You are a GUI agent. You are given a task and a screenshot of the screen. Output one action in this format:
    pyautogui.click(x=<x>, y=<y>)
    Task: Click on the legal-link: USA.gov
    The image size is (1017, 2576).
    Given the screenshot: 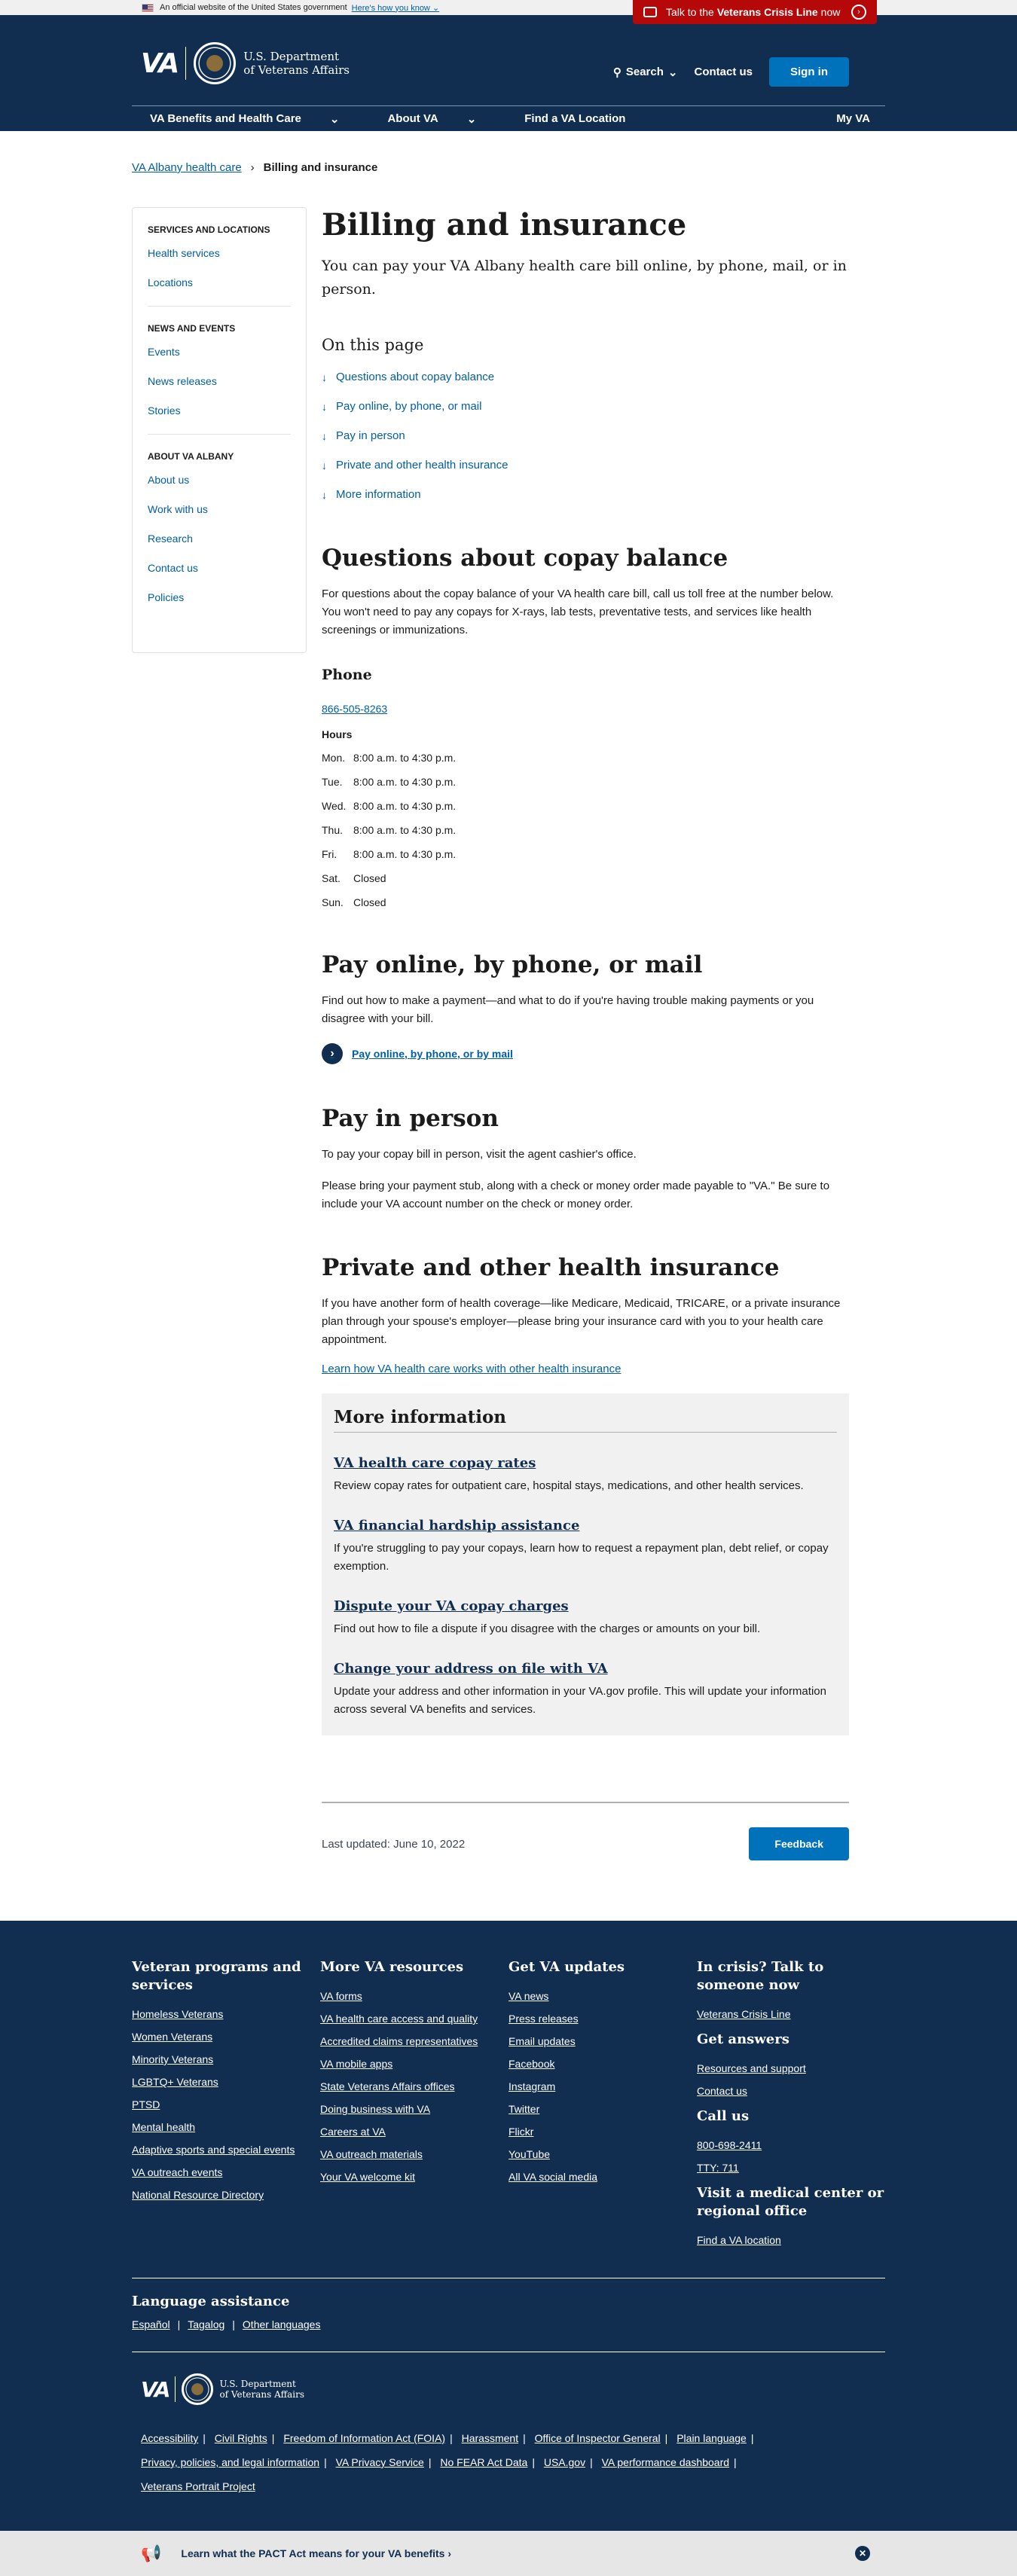 What is the action you would take?
    pyautogui.click(x=564, y=2462)
    